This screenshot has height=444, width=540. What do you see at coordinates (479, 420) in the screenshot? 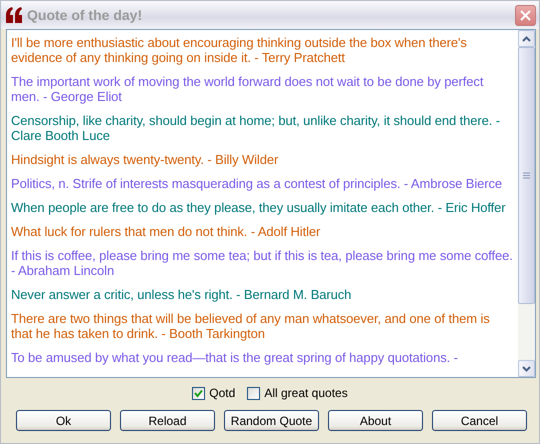
I see `dialog-button: Cancel` at bounding box center [479, 420].